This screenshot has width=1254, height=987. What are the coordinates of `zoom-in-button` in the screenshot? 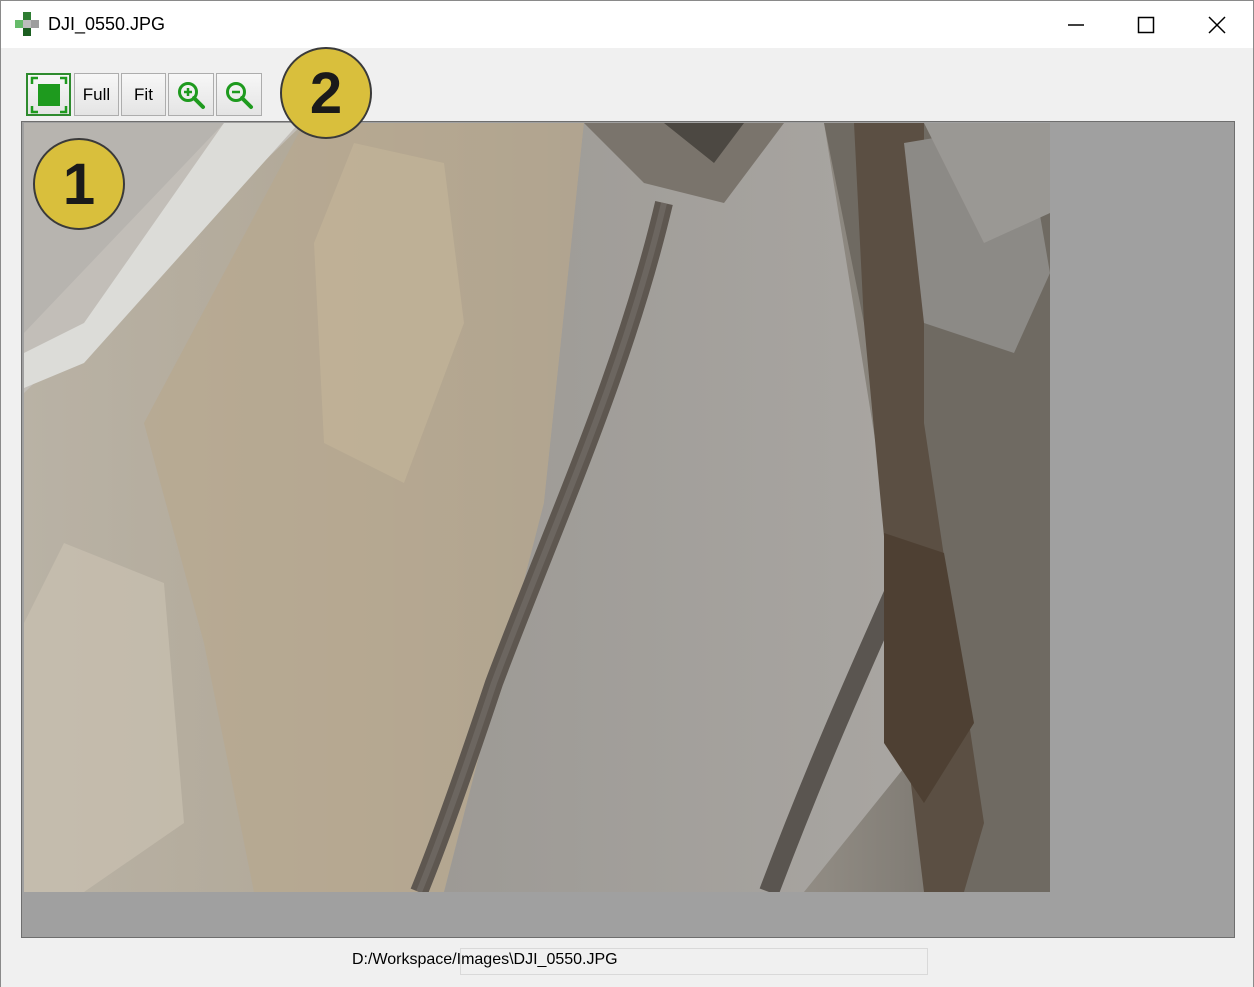 It's located at (191, 94).